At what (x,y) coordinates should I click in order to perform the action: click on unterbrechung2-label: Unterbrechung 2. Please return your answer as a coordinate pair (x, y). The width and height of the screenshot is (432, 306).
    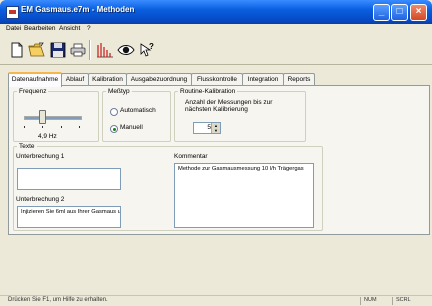
    Looking at the image, I should click on (40, 199).